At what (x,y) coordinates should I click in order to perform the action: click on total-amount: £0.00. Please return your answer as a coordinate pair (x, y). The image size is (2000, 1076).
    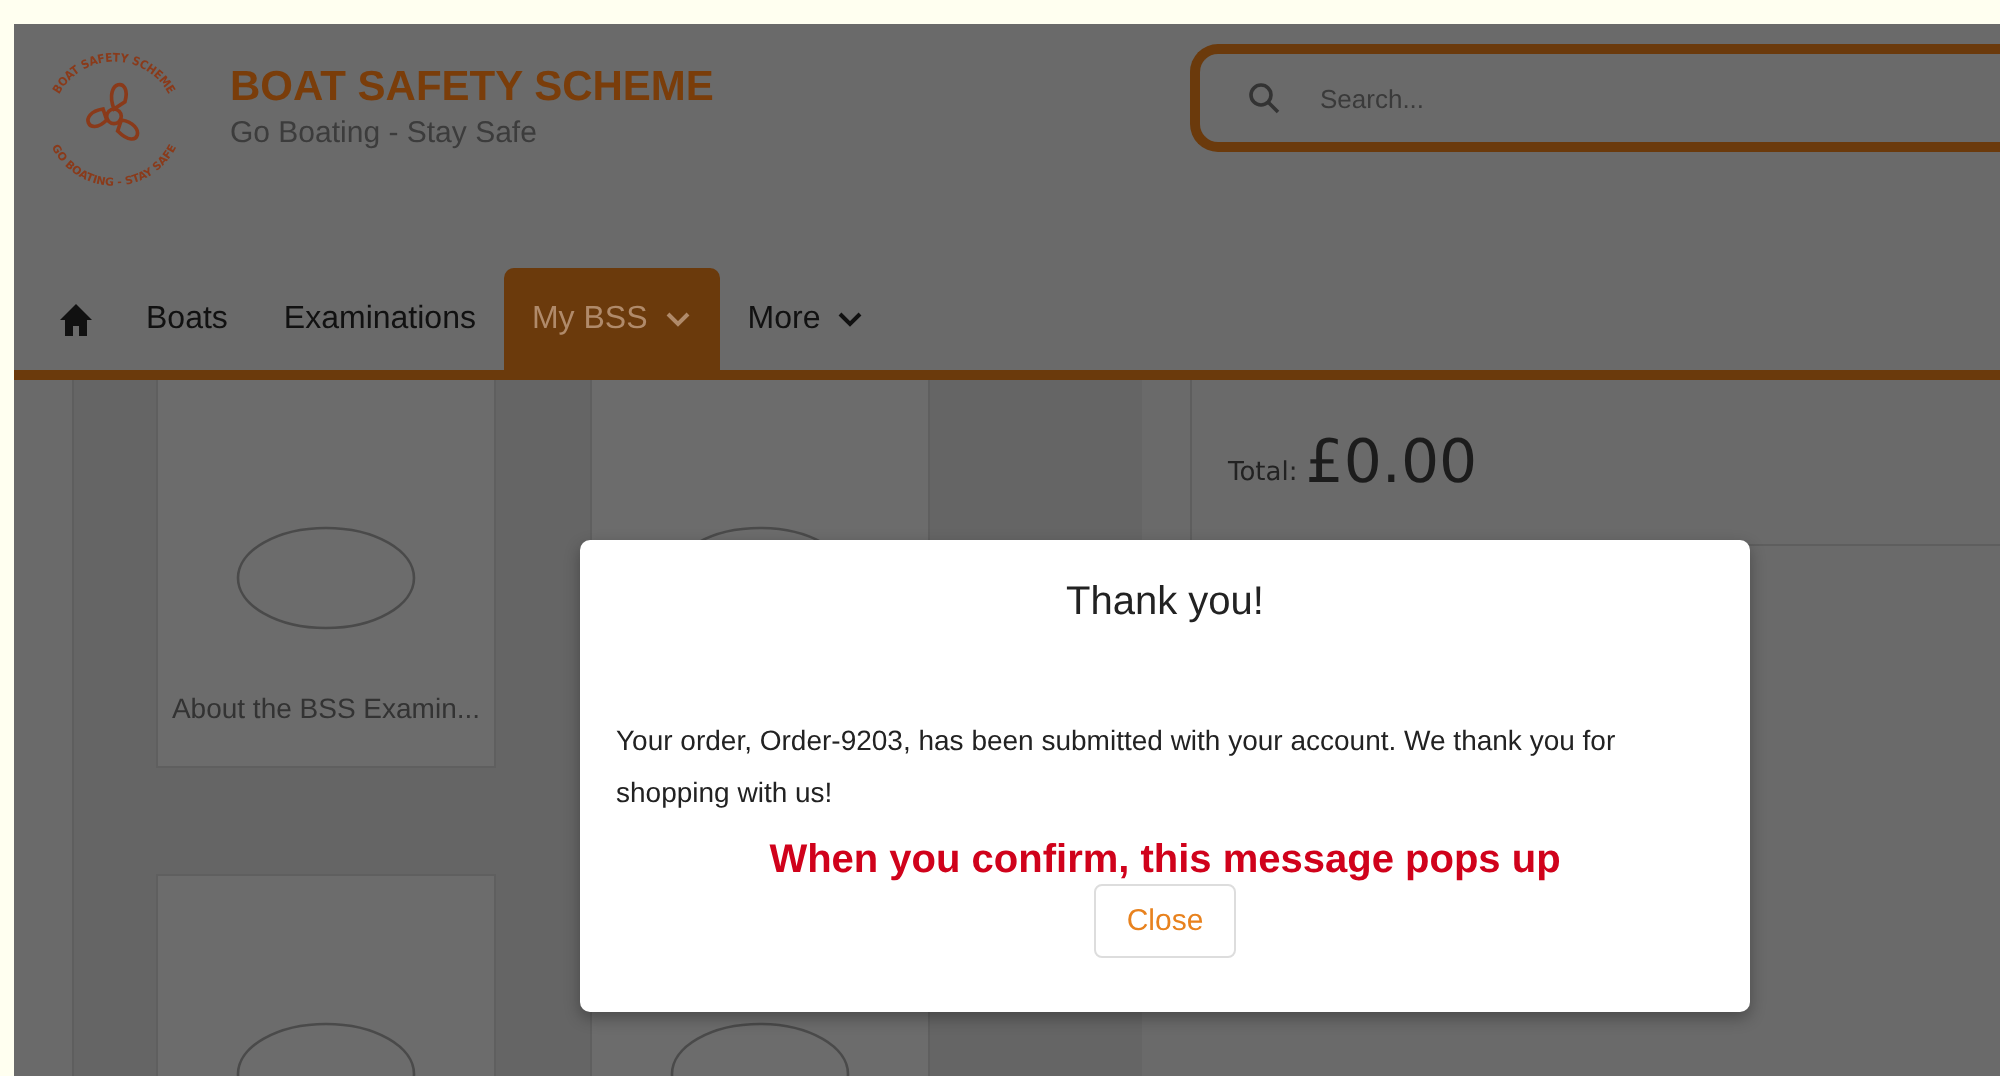
    Looking at the image, I should click on (1391, 462).